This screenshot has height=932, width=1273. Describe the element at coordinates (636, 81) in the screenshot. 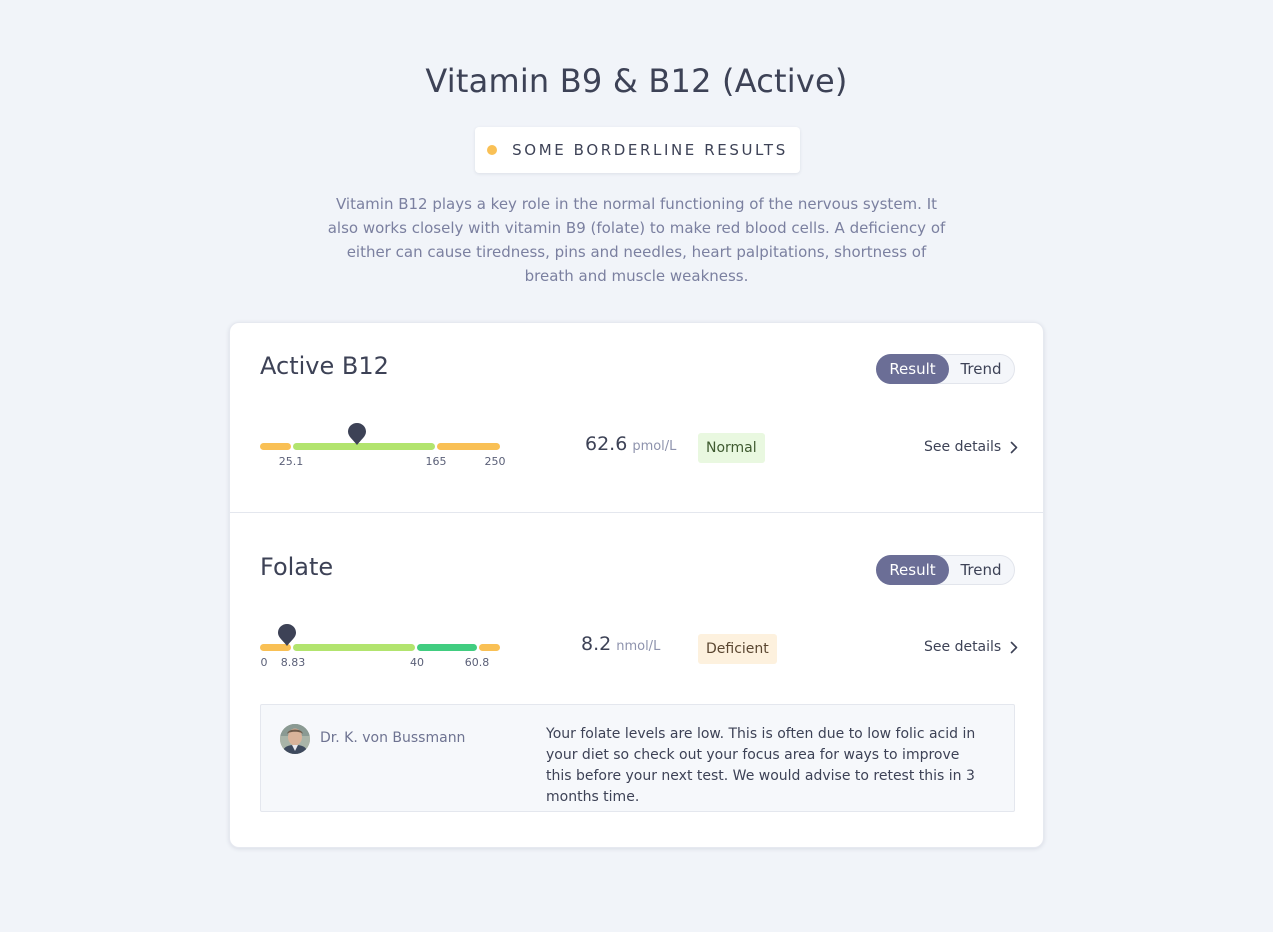

I see `page-title: Vitamin B9 & B12 (Active)` at that location.